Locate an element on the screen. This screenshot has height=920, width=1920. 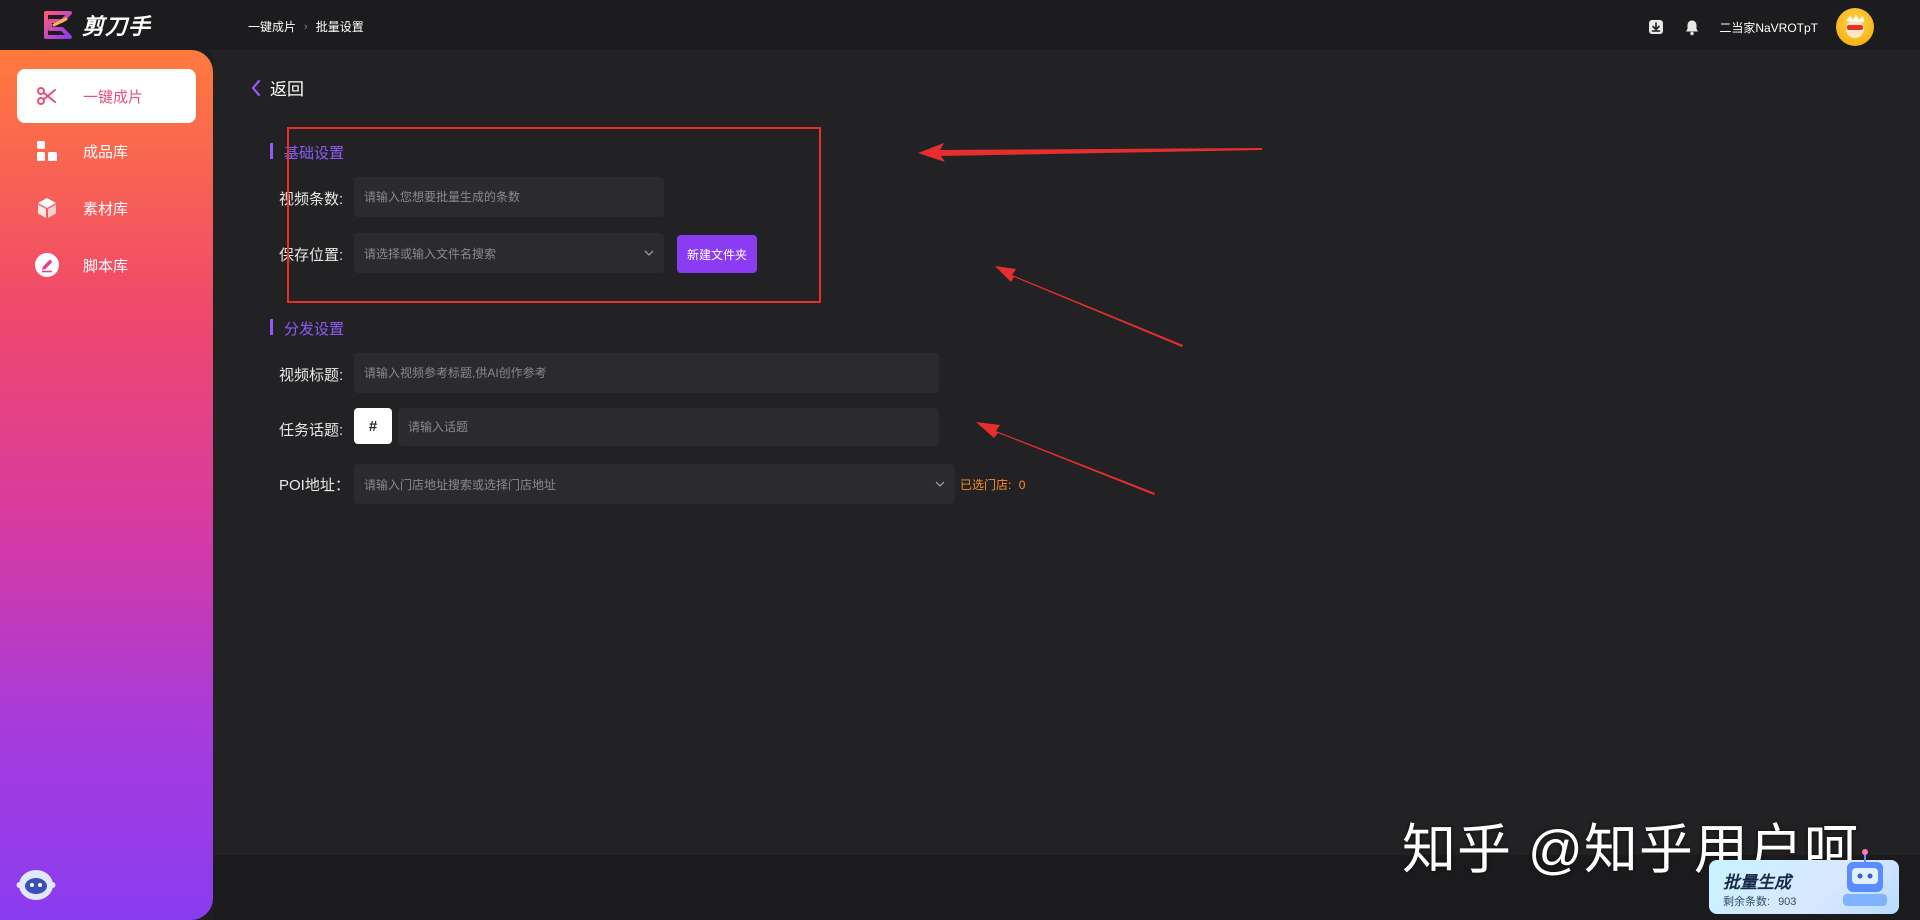
app-logo: 剪刀手 is located at coordinates (95, 25).